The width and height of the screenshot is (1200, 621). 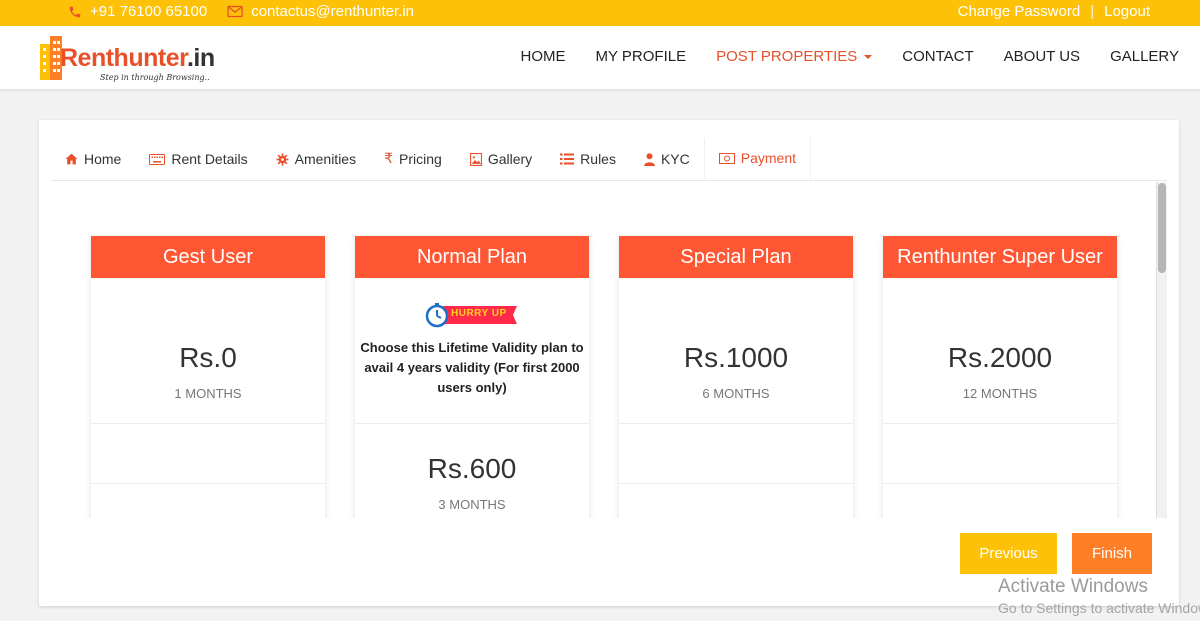 I want to click on logo-tld: .in, so click(x=200, y=58).